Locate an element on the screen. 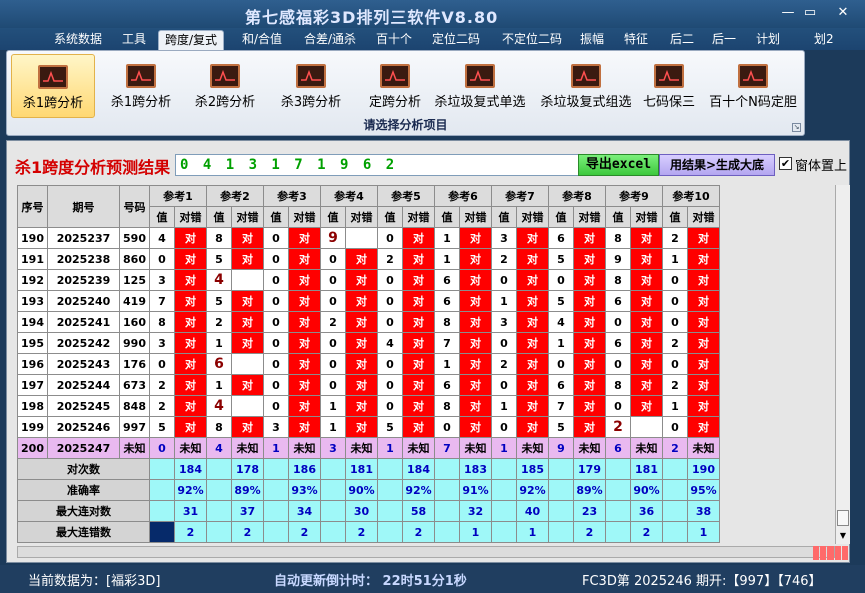  ribbon-button-2: 杀2跨分析 is located at coordinates (225, 86).